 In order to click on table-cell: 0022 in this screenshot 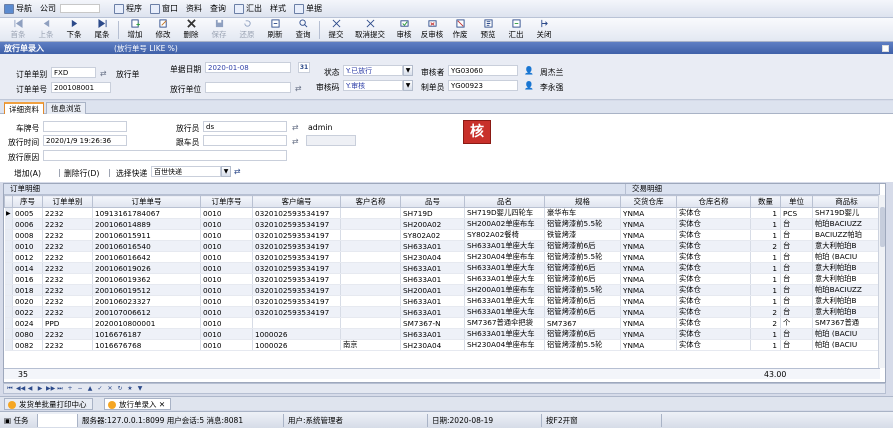, I will do `click(27, 312)`.